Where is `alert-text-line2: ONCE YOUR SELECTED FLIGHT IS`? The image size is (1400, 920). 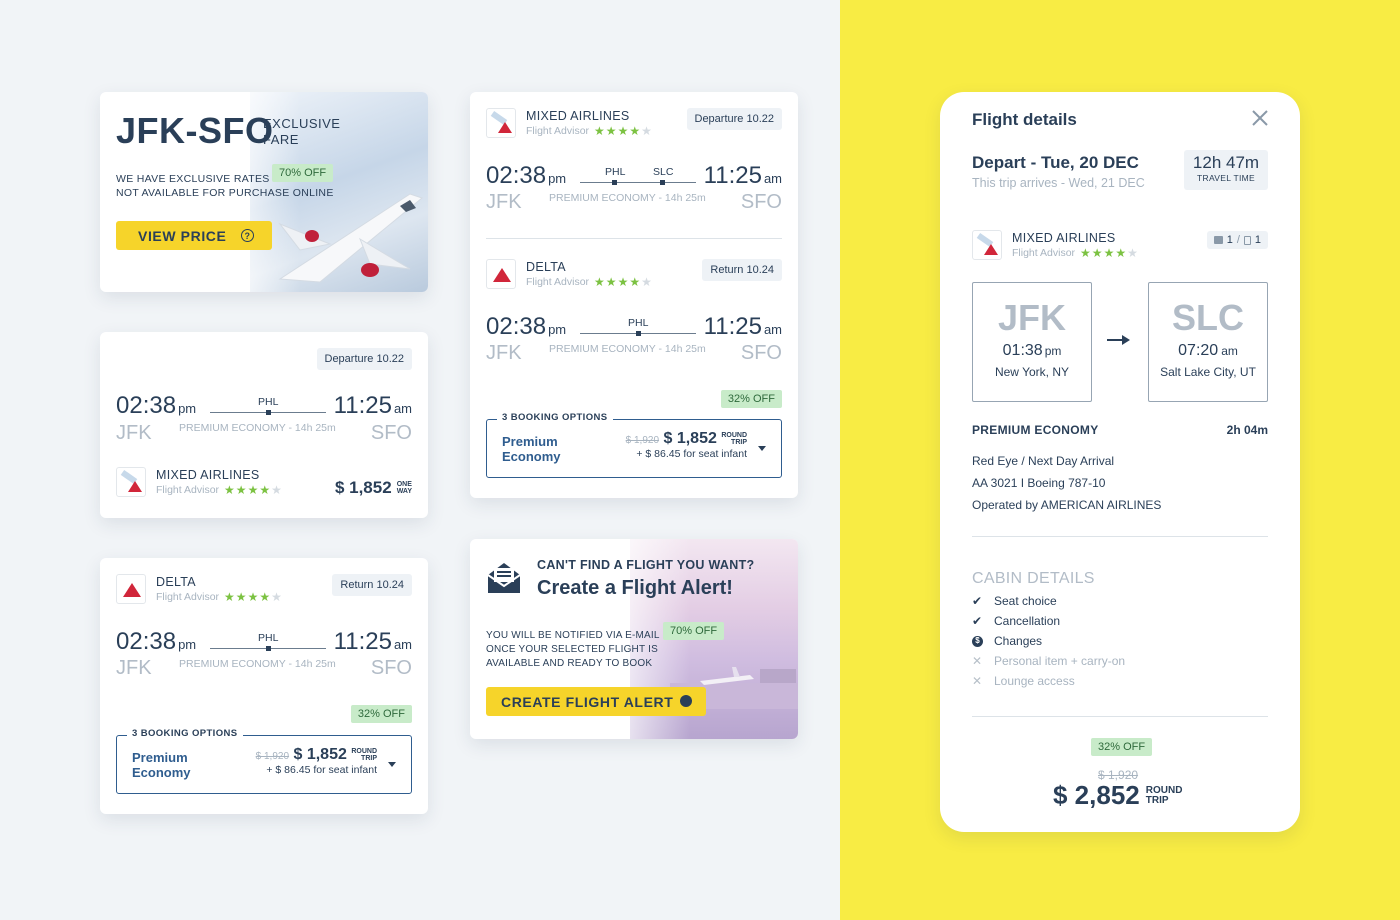 alert-text-line2: ONCE YOUR SELECTED FLIGHT IS is located at coordinates (572, 649).